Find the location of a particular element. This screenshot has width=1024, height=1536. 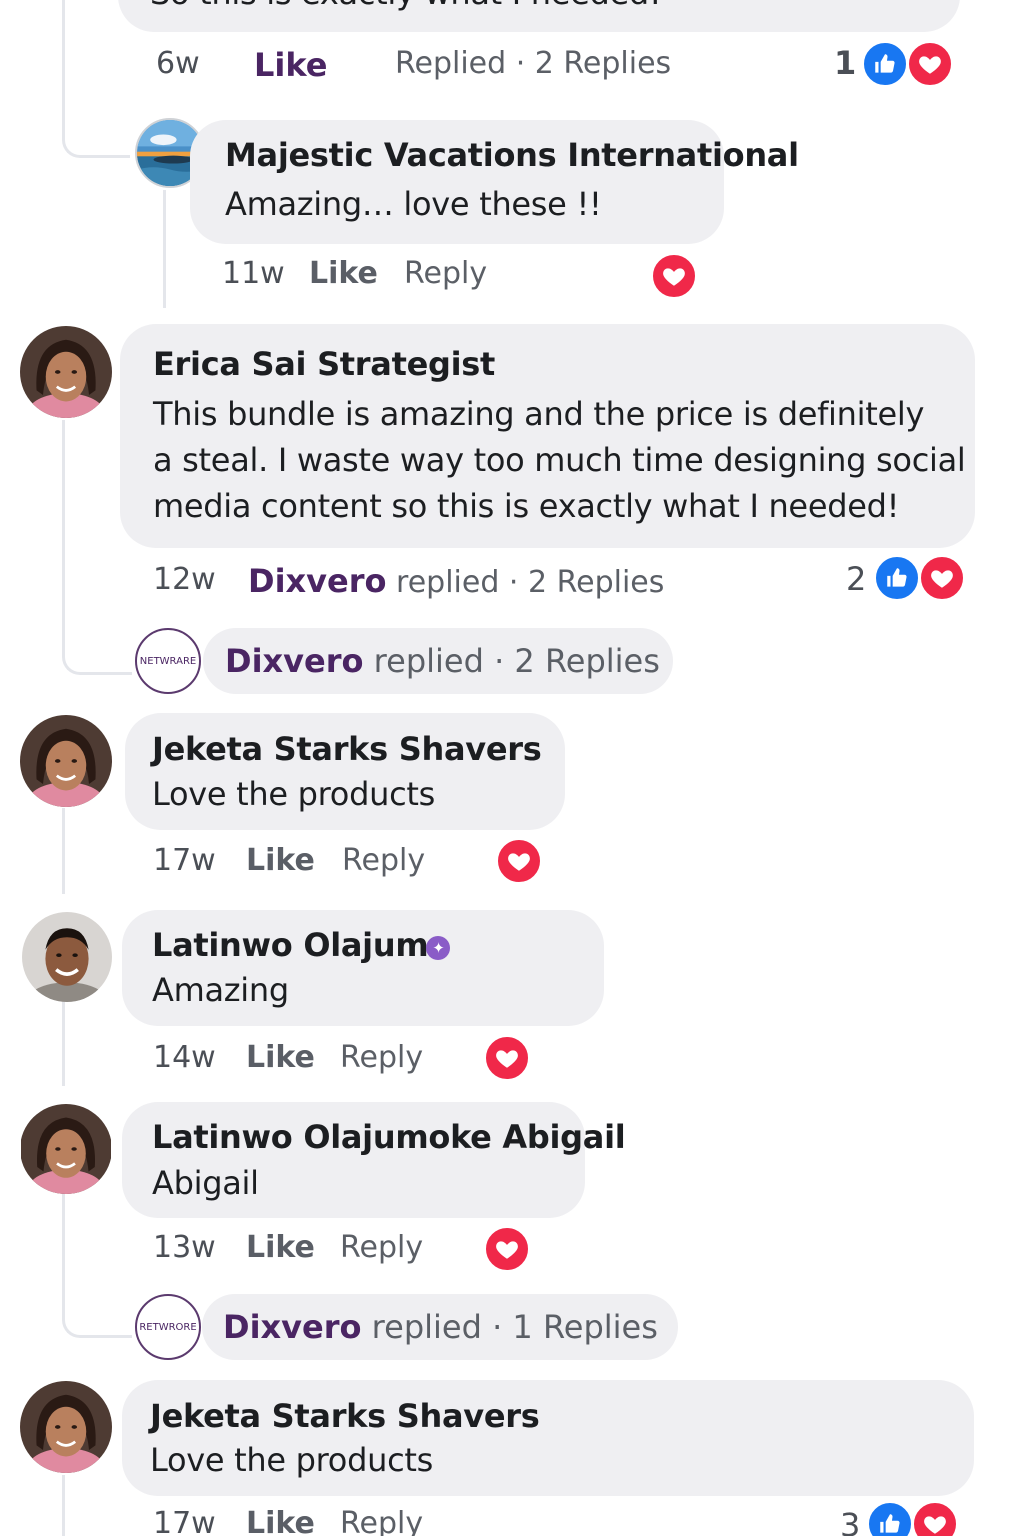

commenter-name: Latinwo Olajum ✦ is located at coordinates (301, 945).